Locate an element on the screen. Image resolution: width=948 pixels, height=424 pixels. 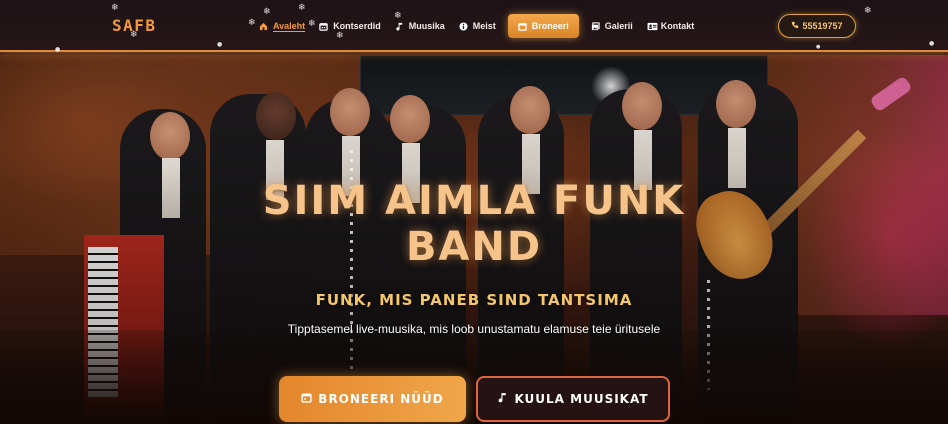
book-now-button: BRONEERI NÜÜD is located at coordinates (372, 399).